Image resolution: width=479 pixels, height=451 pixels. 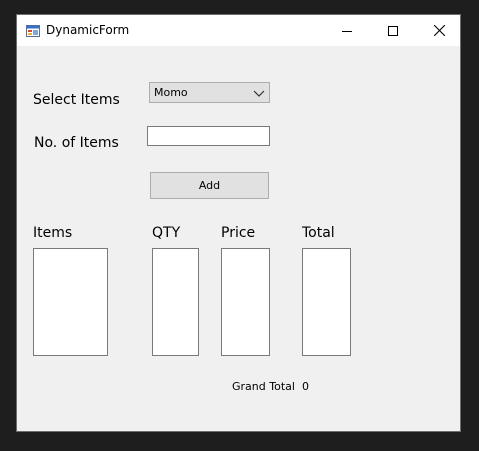 I want to click on num-items-label: No. of Items, so click(x=76, y=143).